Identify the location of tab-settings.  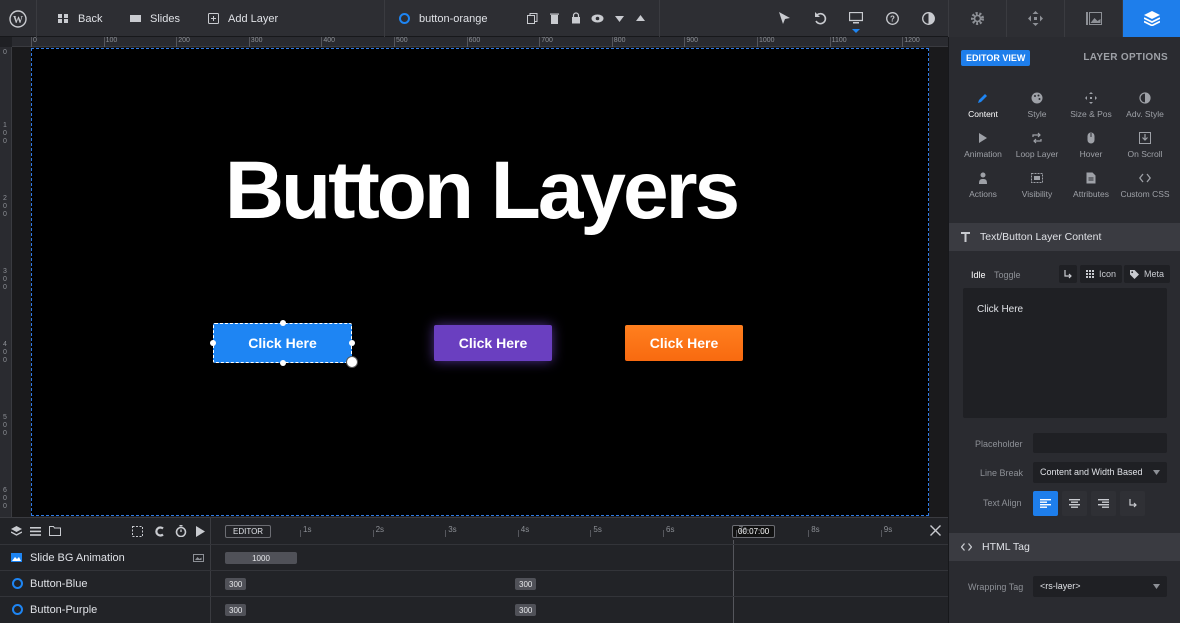
(977, 18).